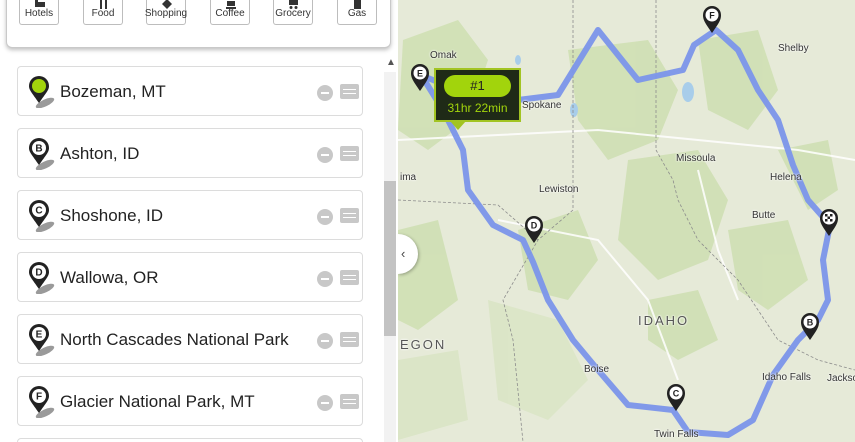 This screenshot has height=442, width=855. What do you see at coordinates (166, 12) in the screenshot?
I see `category-shopping-button: Shopping` at bounding box center [166, 12].